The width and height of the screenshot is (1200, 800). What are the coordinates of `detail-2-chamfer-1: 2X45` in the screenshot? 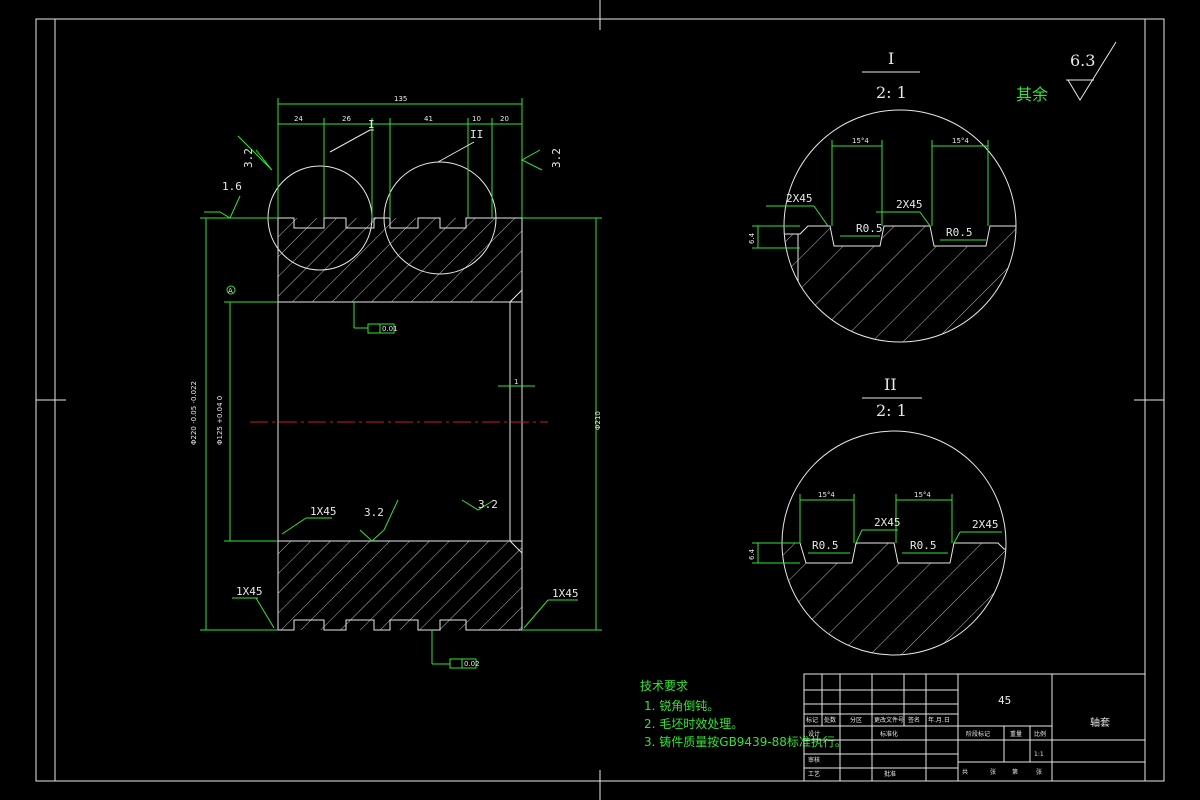 It's located at (887, 522).